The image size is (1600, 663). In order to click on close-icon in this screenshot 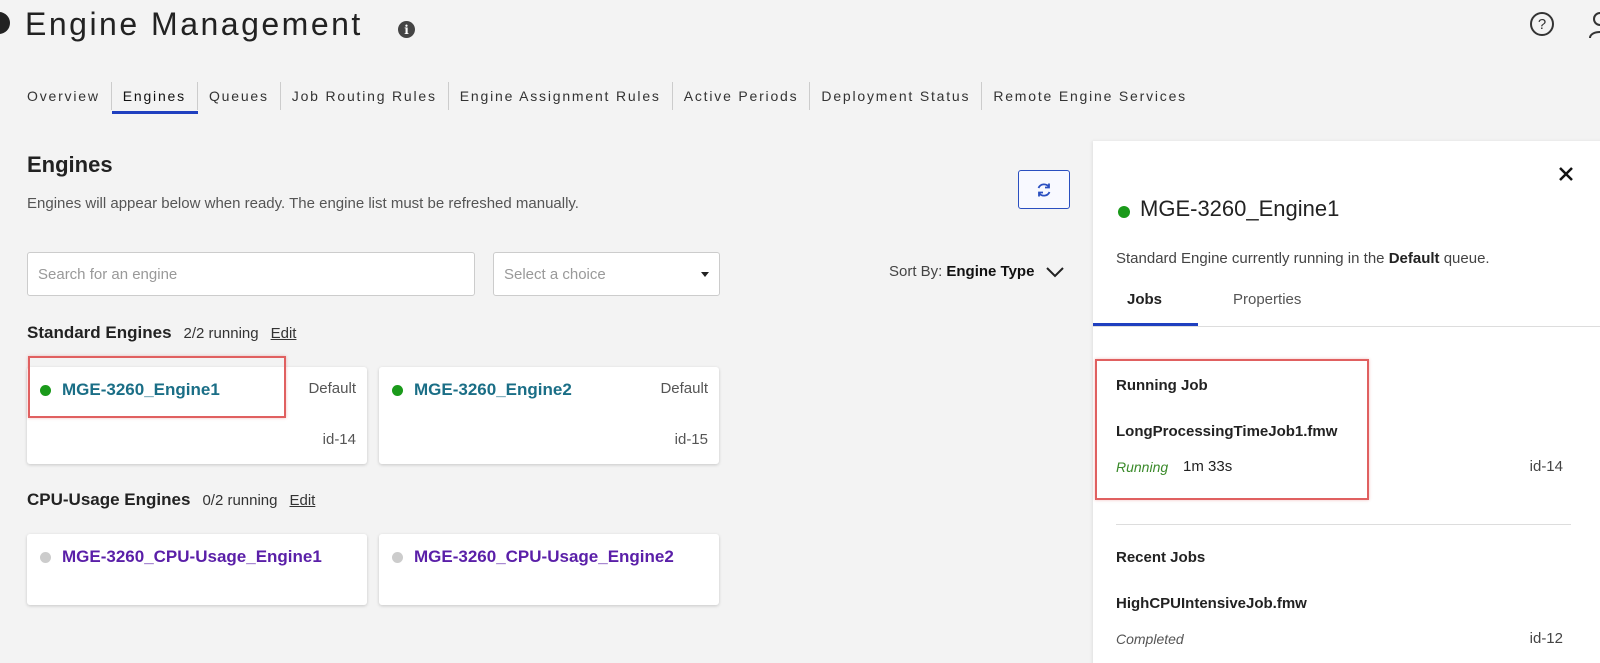, I will do `click(1566, 174)`.